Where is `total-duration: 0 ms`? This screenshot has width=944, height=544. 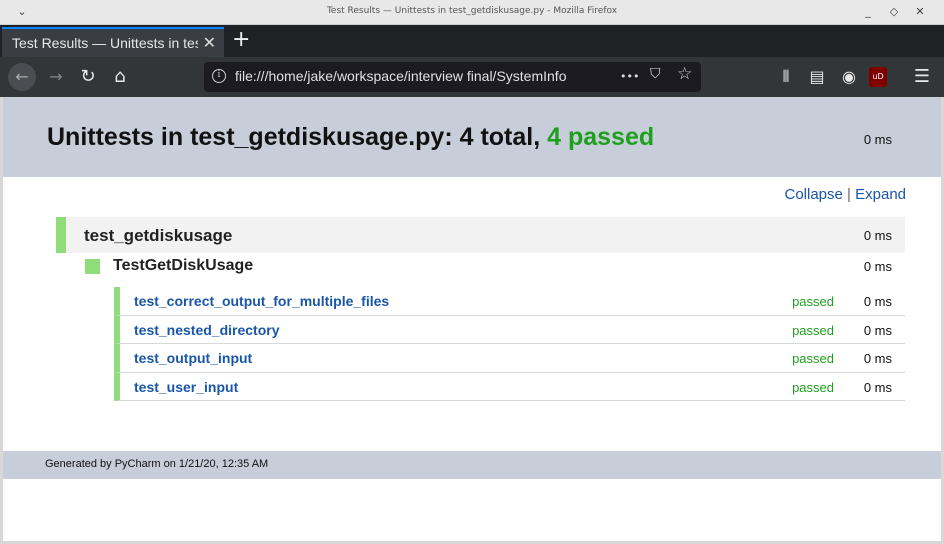
total-duration: 0 ms is located at coordinates (877, 139).